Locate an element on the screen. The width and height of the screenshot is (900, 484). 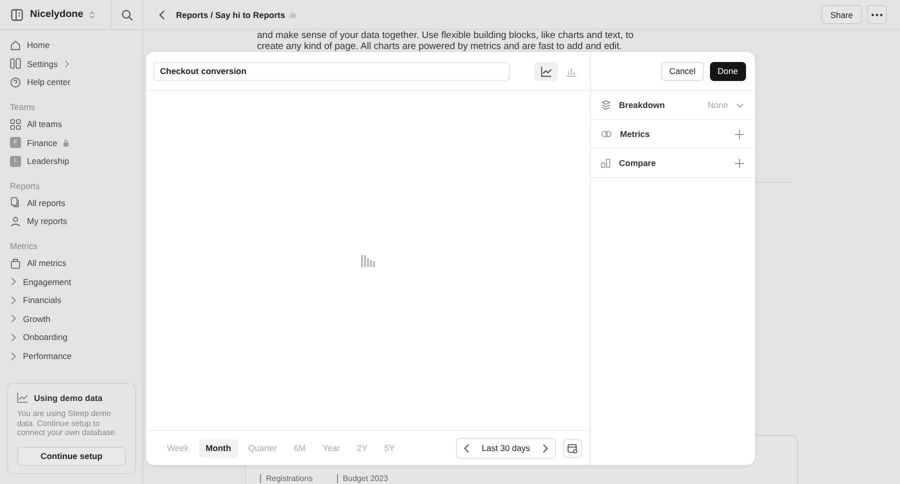
sidebar-item: All teams is located at coordinates (76, 124).